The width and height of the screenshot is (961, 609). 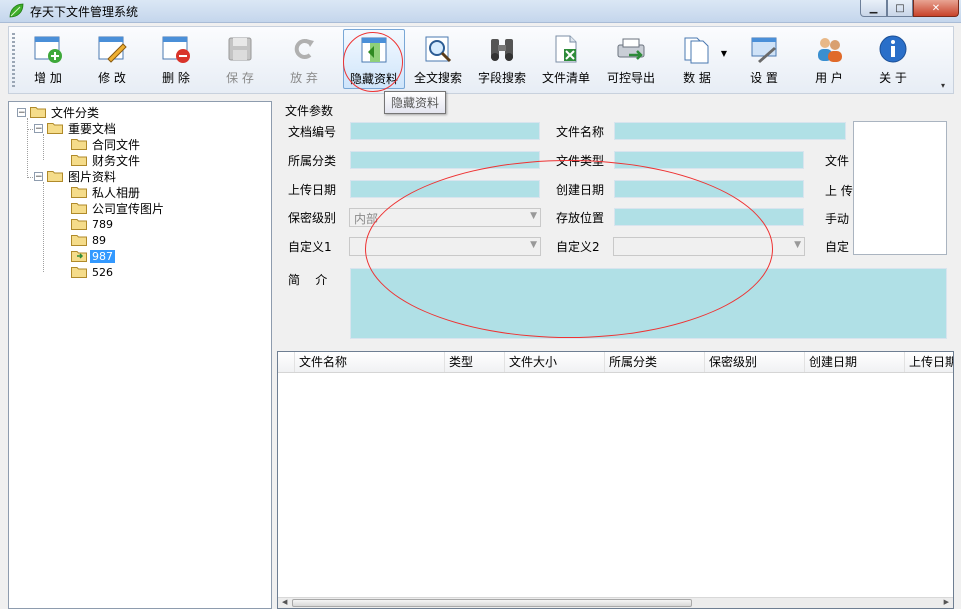 What do you see at coordinates (648, 303) in the screenshot?
I see `intro-textarea` at bounding box center [648, 303].